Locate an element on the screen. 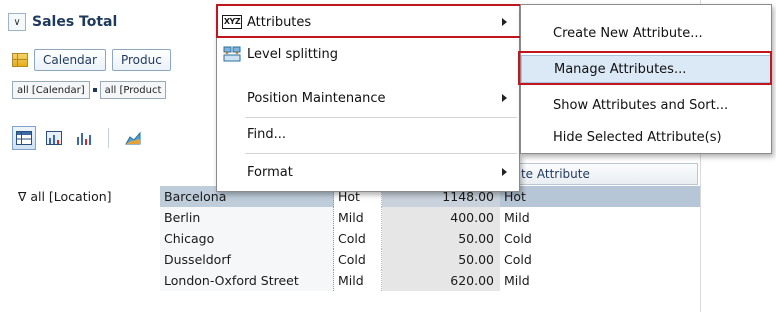 The height and width of the screenshot is (312, 776). city-cell: London-Oxford Street is located at coordinates (247, 280).